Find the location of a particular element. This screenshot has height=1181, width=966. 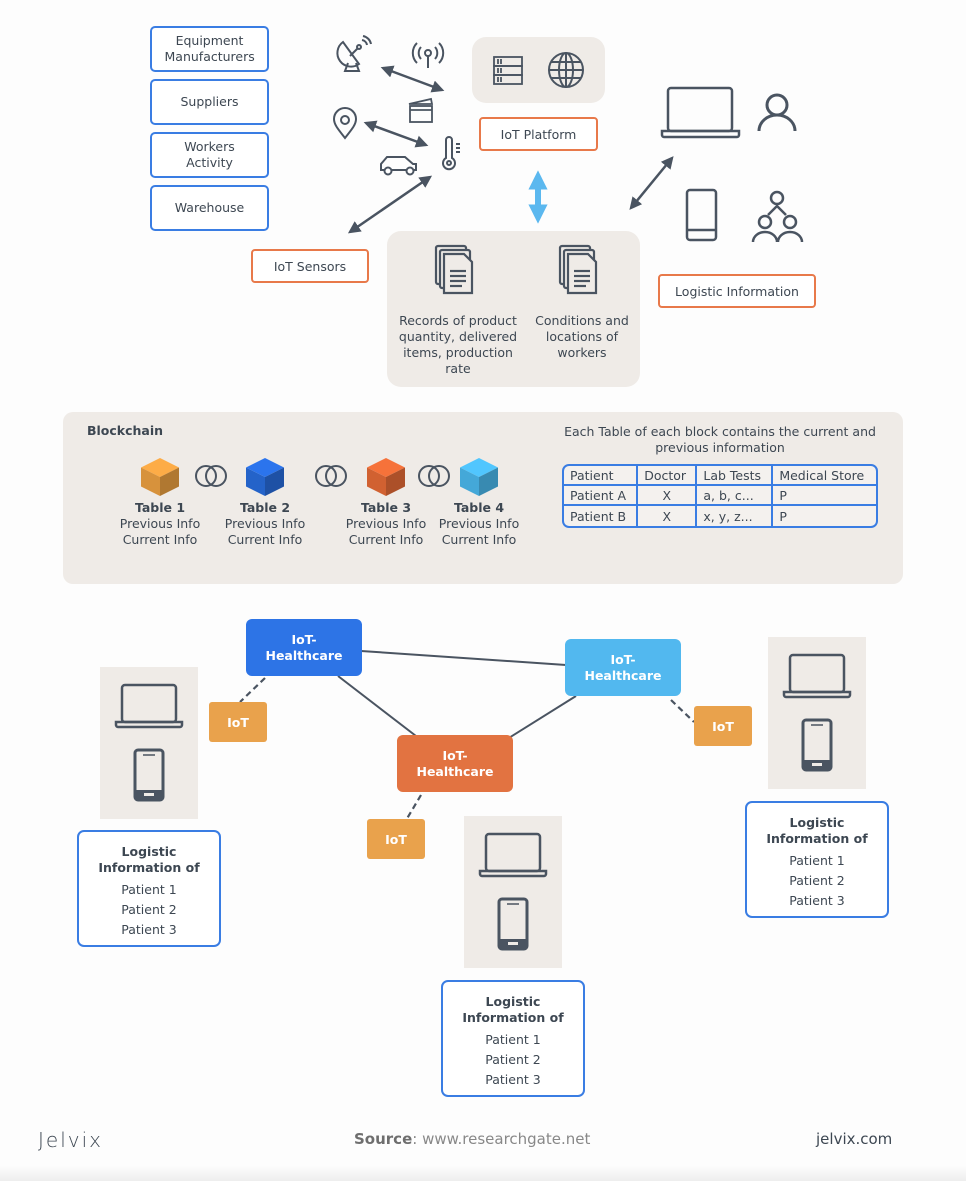

footer-shadow is located at coordinates (483, 1173).